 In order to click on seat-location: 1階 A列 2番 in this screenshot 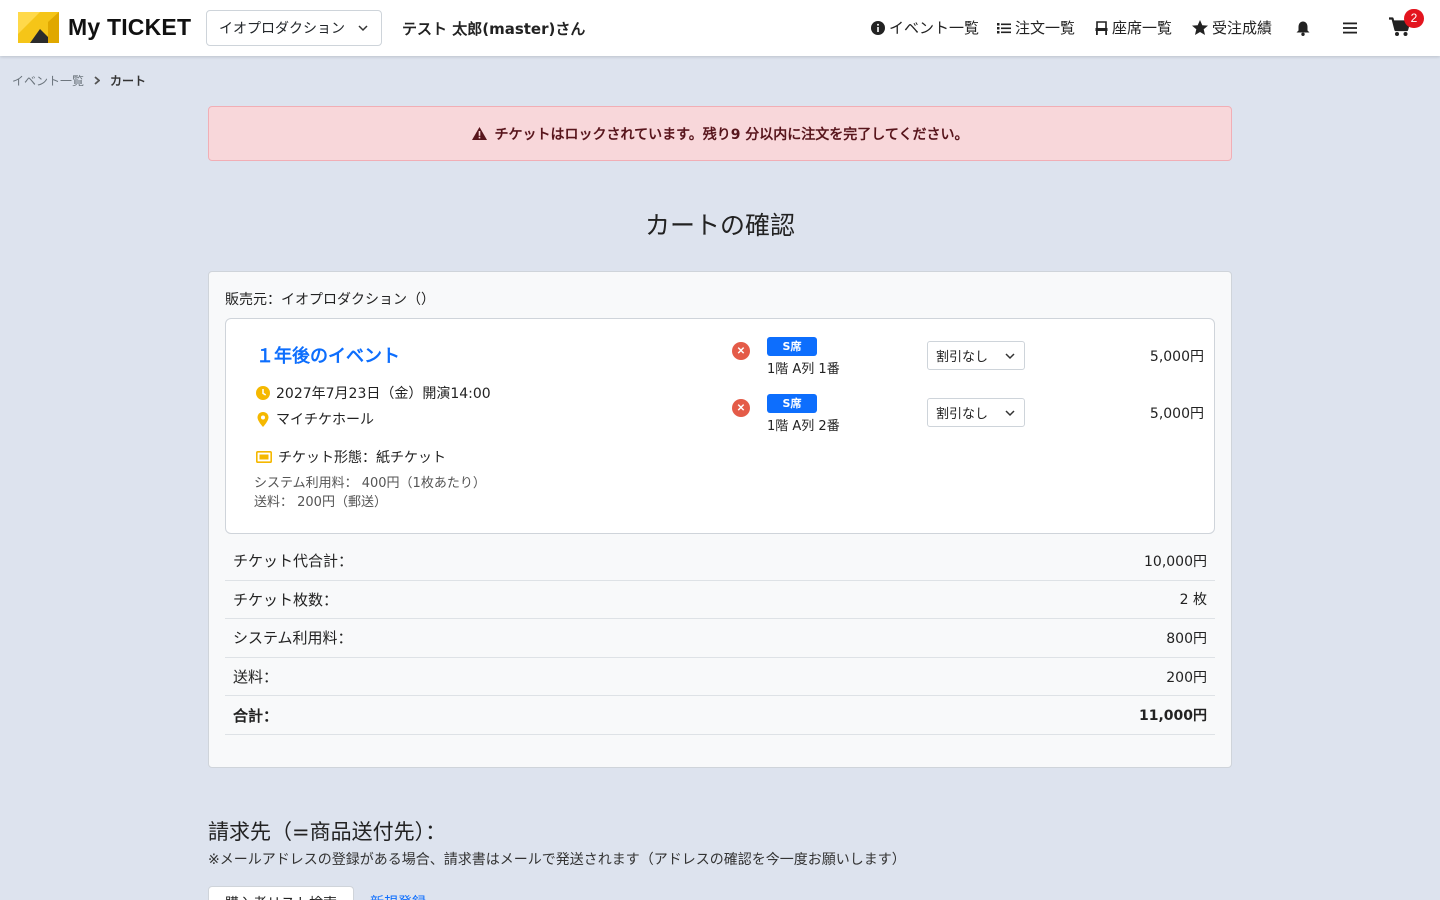, I will do `click(803, 426)`.